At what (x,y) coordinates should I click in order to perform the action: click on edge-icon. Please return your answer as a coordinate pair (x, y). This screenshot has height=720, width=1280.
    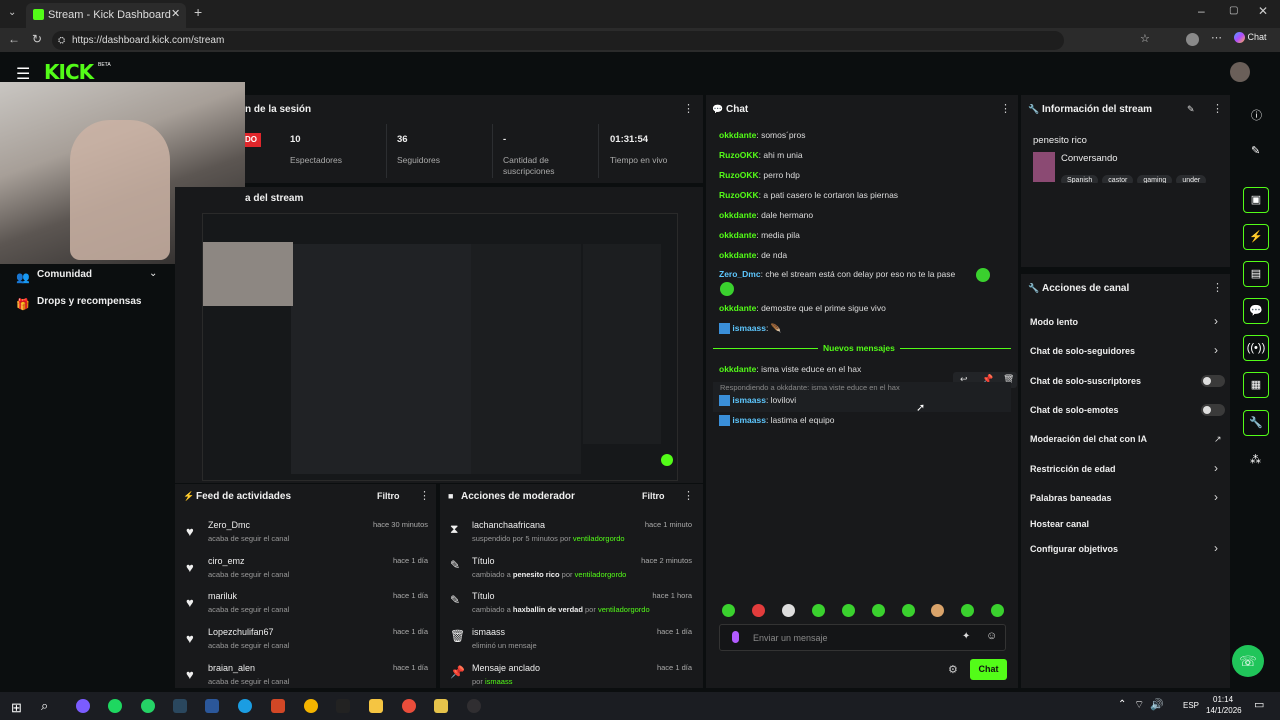
    Looking at the image, I should click on (245, 706).